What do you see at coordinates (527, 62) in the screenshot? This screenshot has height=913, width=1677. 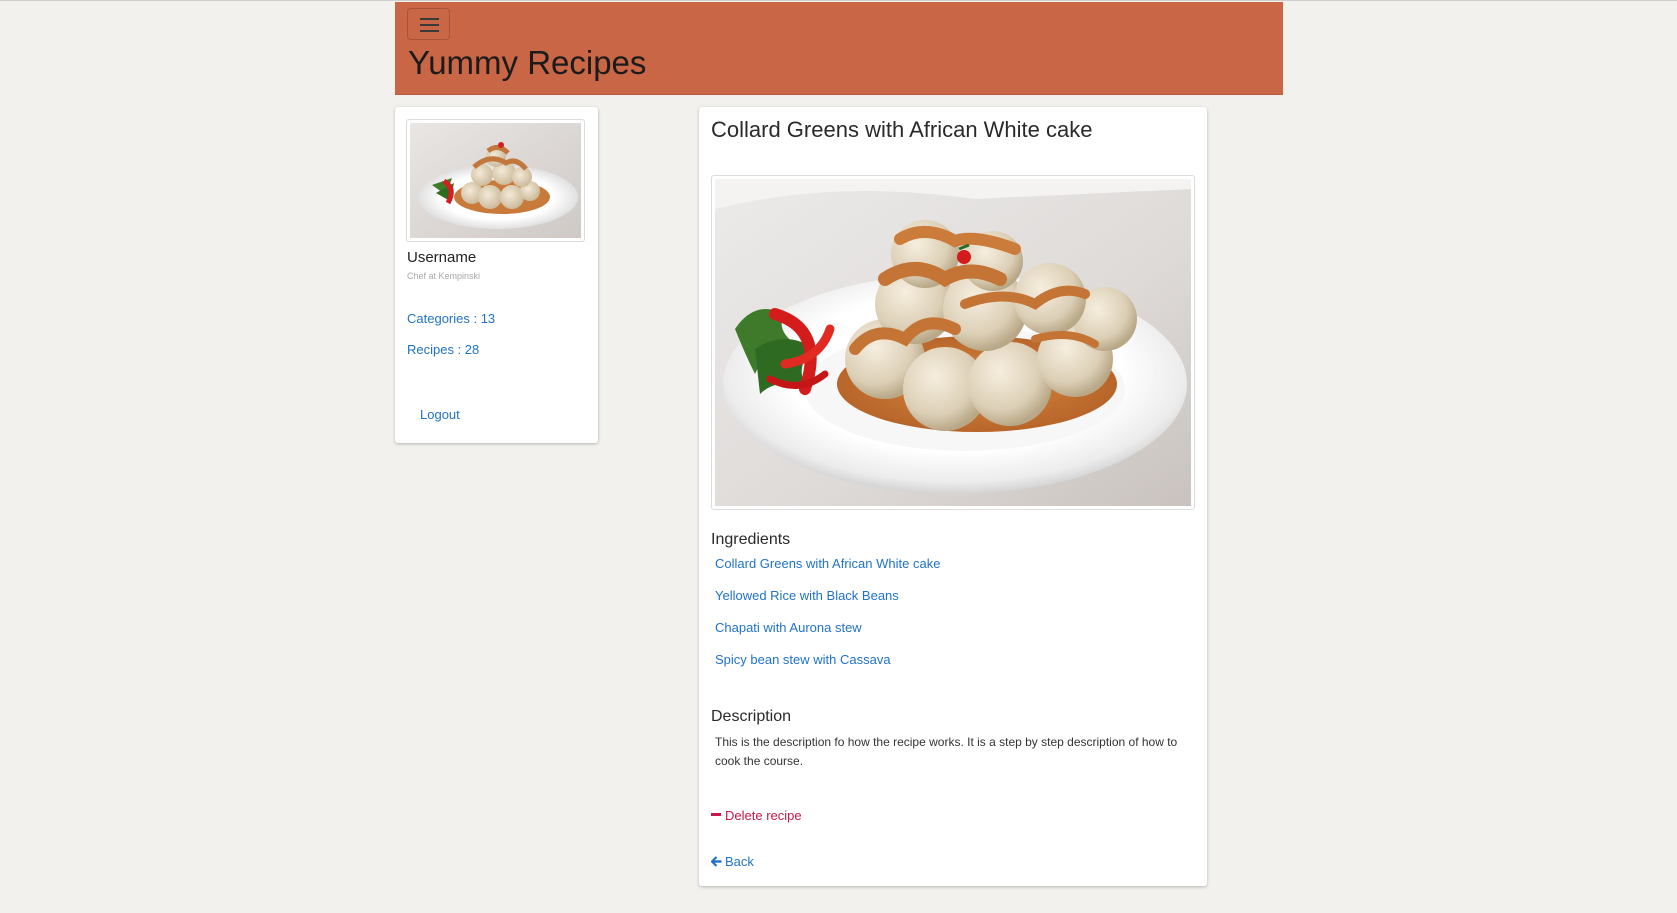 I see `app-title: Yummy Recipes` at bounding box center [527, 62].